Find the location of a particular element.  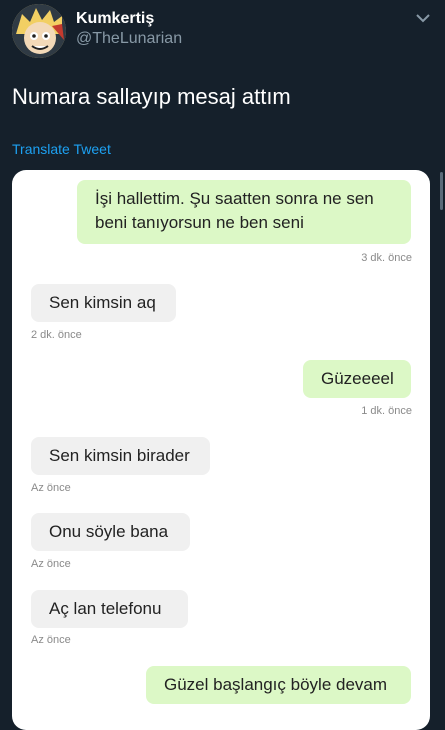

chat-bubble-received: Onu söyle bana is located at coordinates (110, 532).